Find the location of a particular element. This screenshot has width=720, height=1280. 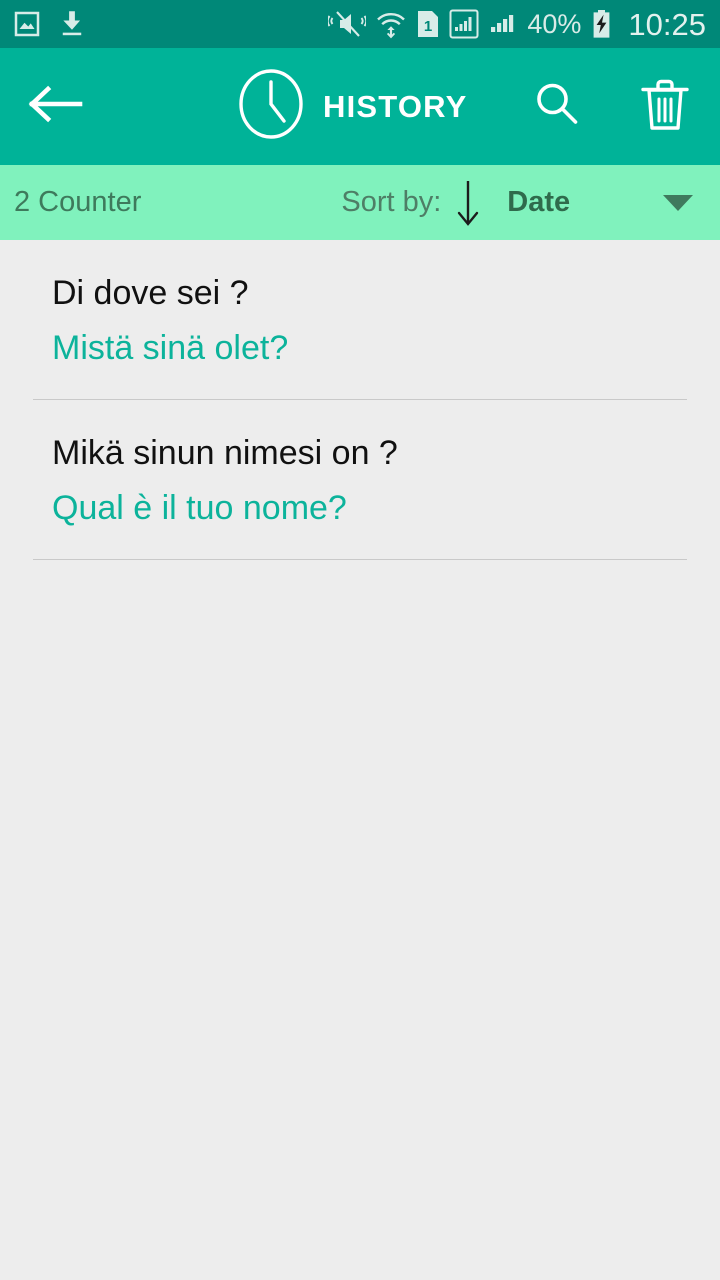

search-button is located at coordinates (557, 107).